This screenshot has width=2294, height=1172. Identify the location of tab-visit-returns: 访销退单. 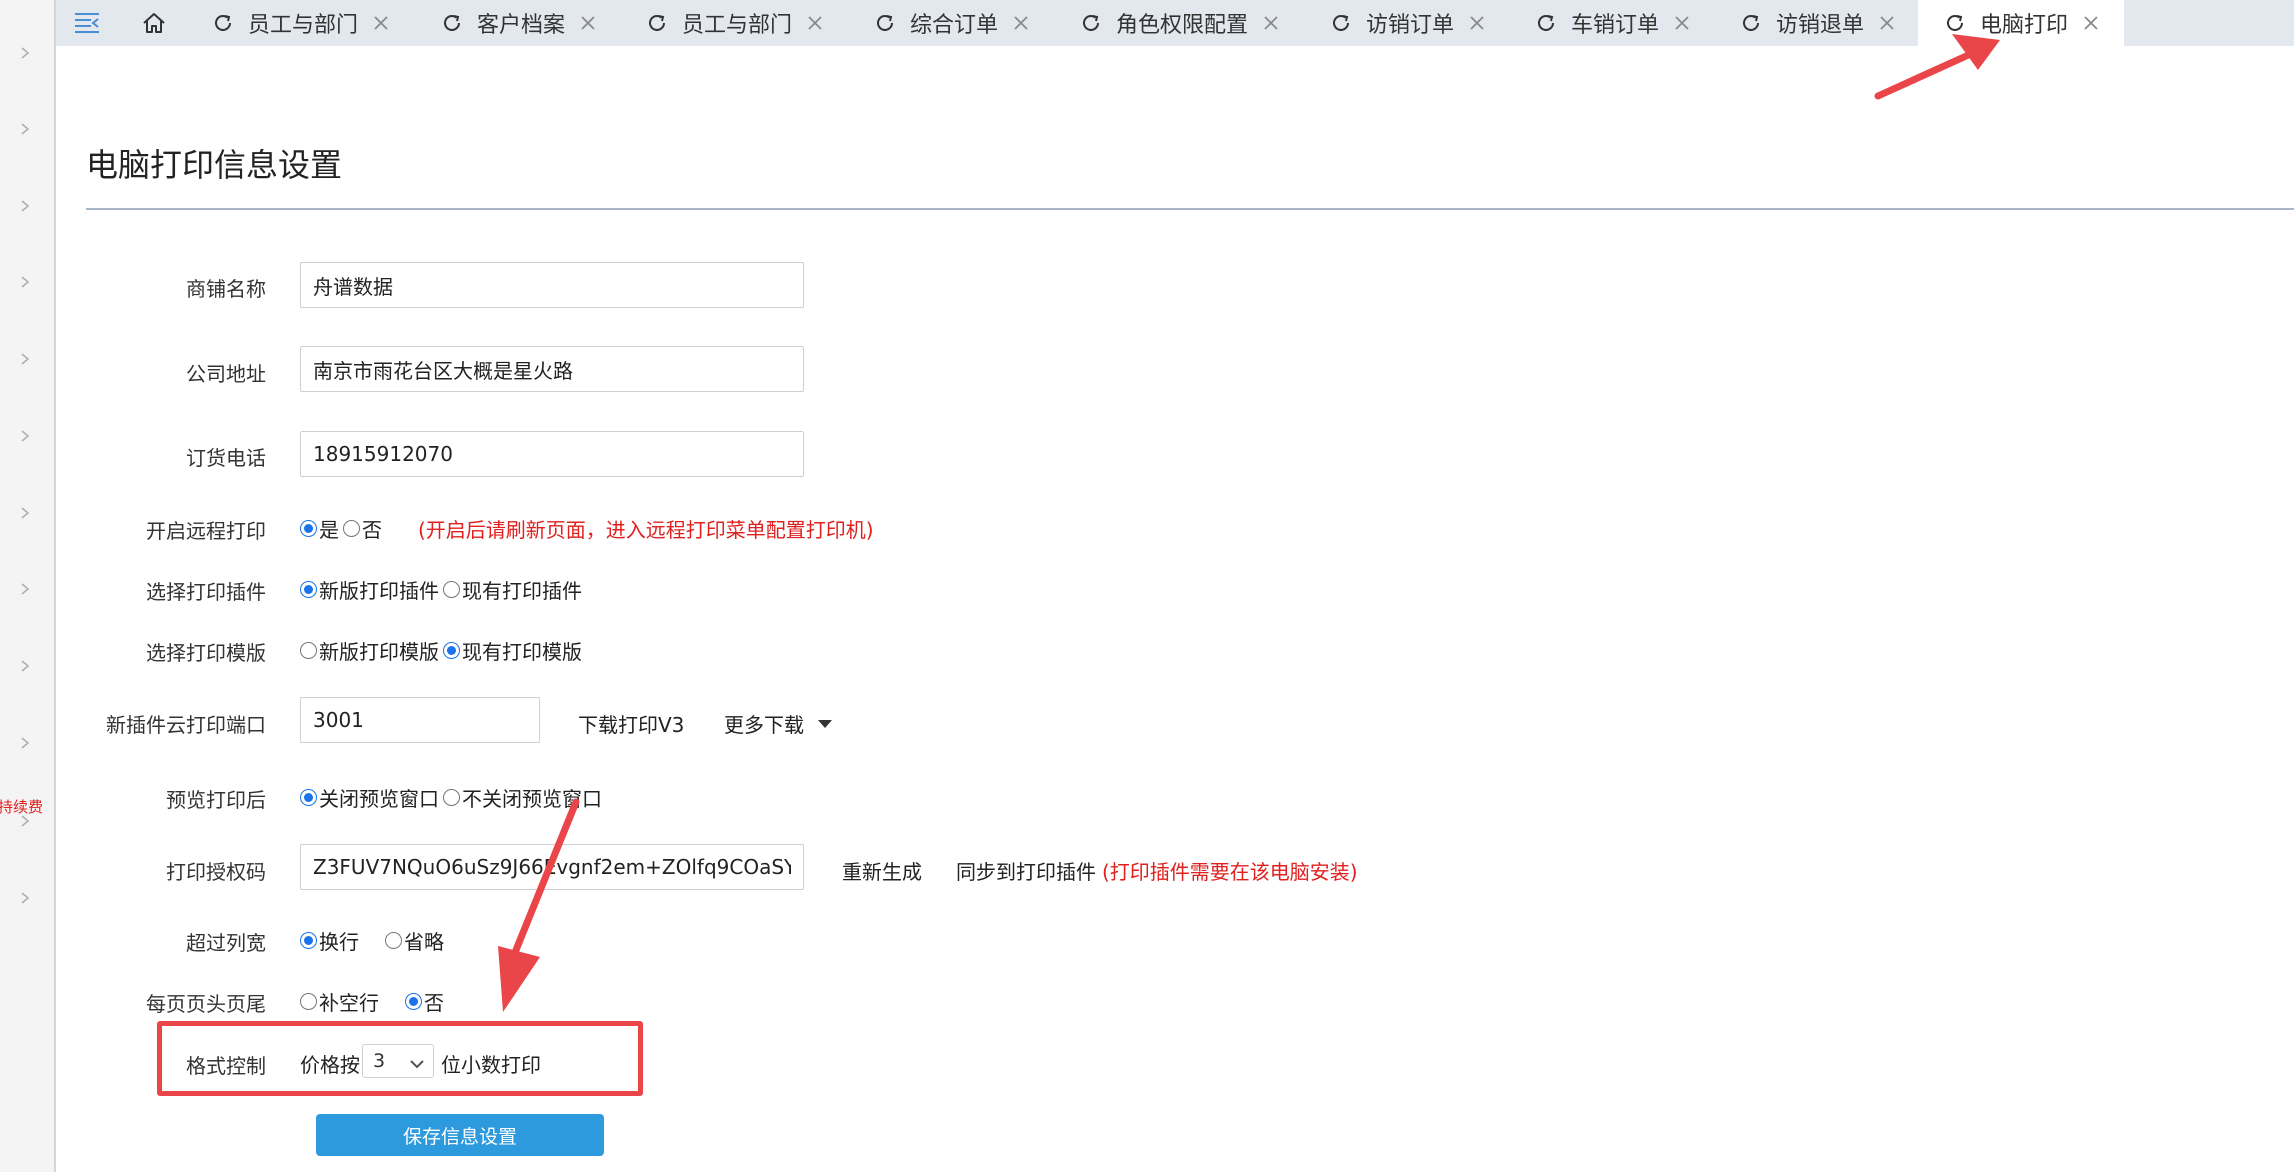
(1818, 23).